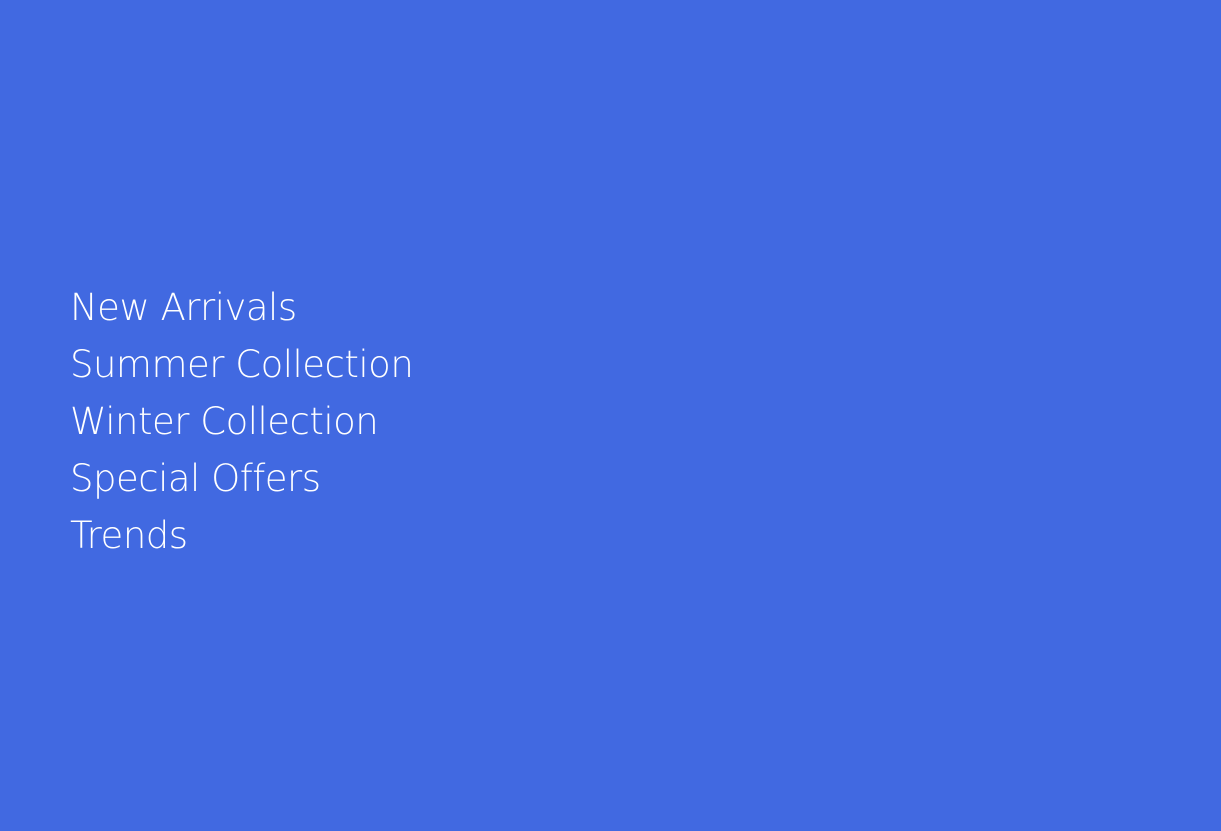 The width and height of the screenshot is (1221, 831). Describe the element at coordinates (241, 483) in the screenshot. I see `menu-item-special-offers: Special Offers` at that location.